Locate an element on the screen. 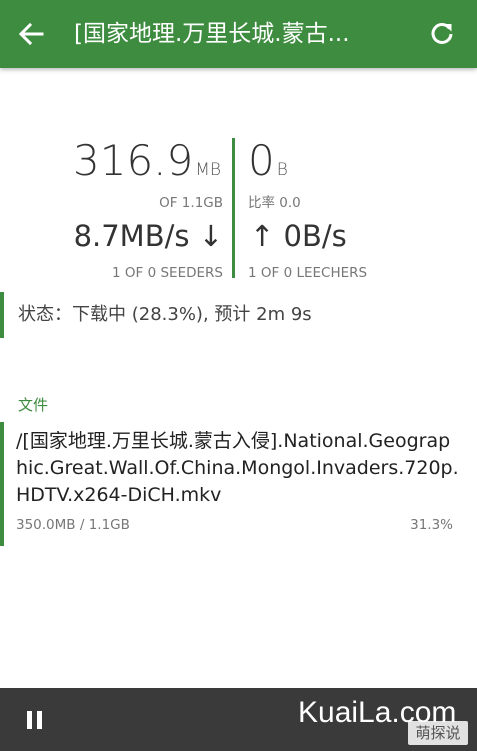 The image size is (477, 751). status-text: 状态：下载中 (28.3%), 预计 2m 9s is located at coordinates (165, 314).